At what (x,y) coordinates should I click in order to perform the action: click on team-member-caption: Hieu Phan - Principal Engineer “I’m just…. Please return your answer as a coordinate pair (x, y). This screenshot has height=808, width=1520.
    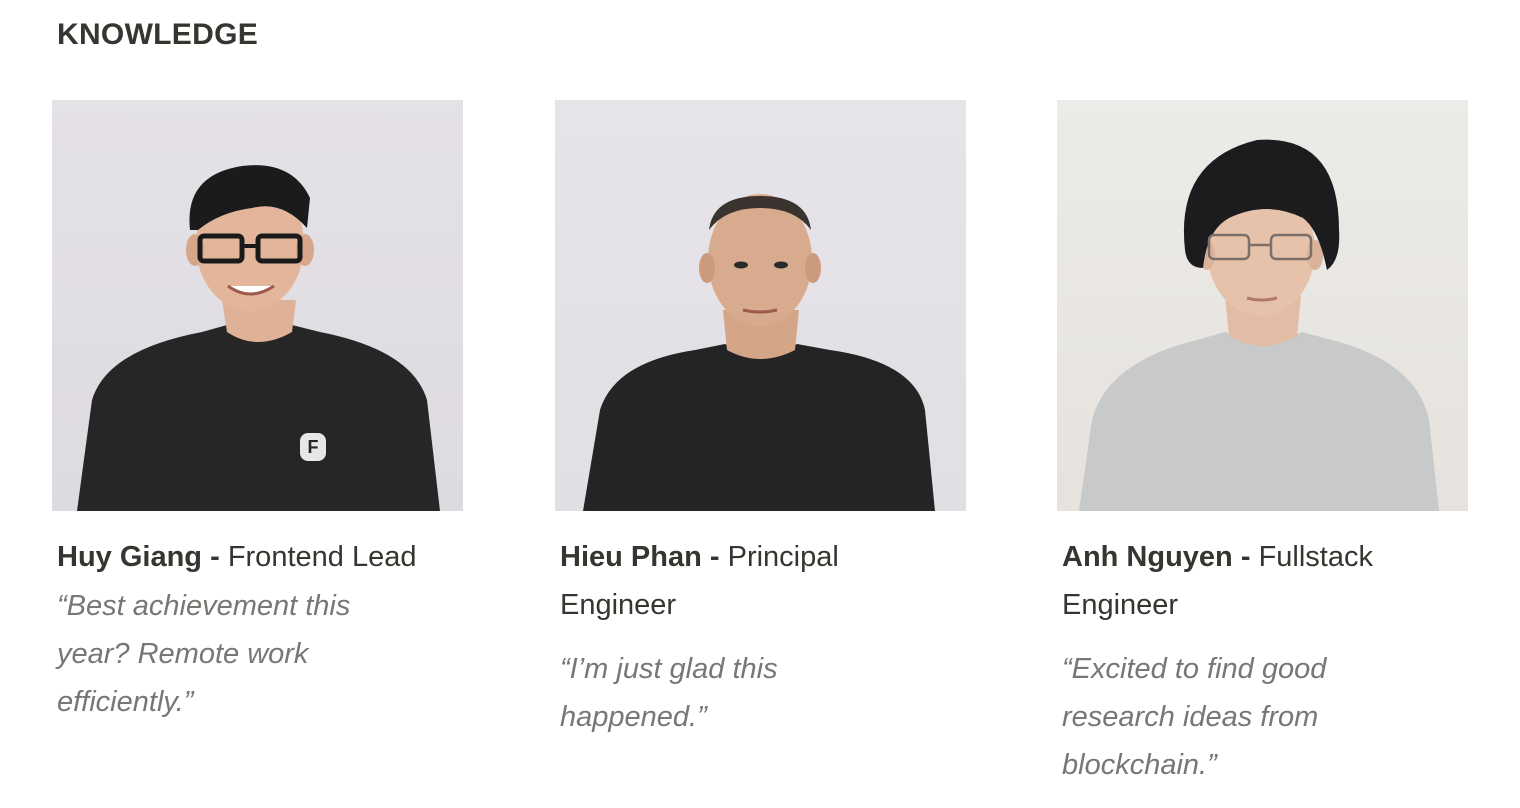
    Looking at the image, I should click on (760, 637).